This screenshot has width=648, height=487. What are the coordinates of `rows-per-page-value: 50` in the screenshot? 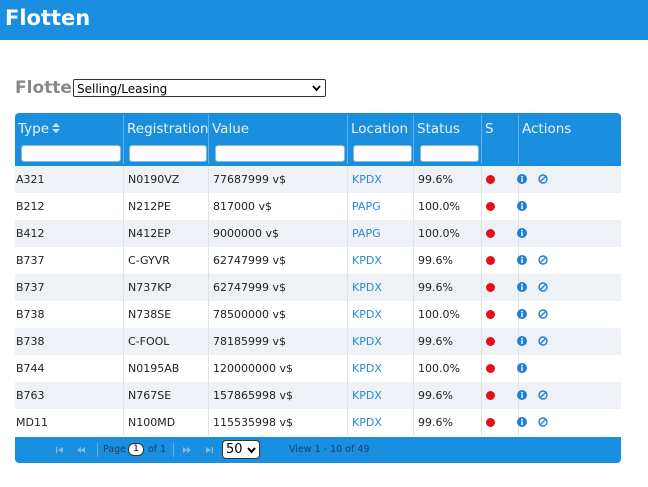 It's located at (234, 449).